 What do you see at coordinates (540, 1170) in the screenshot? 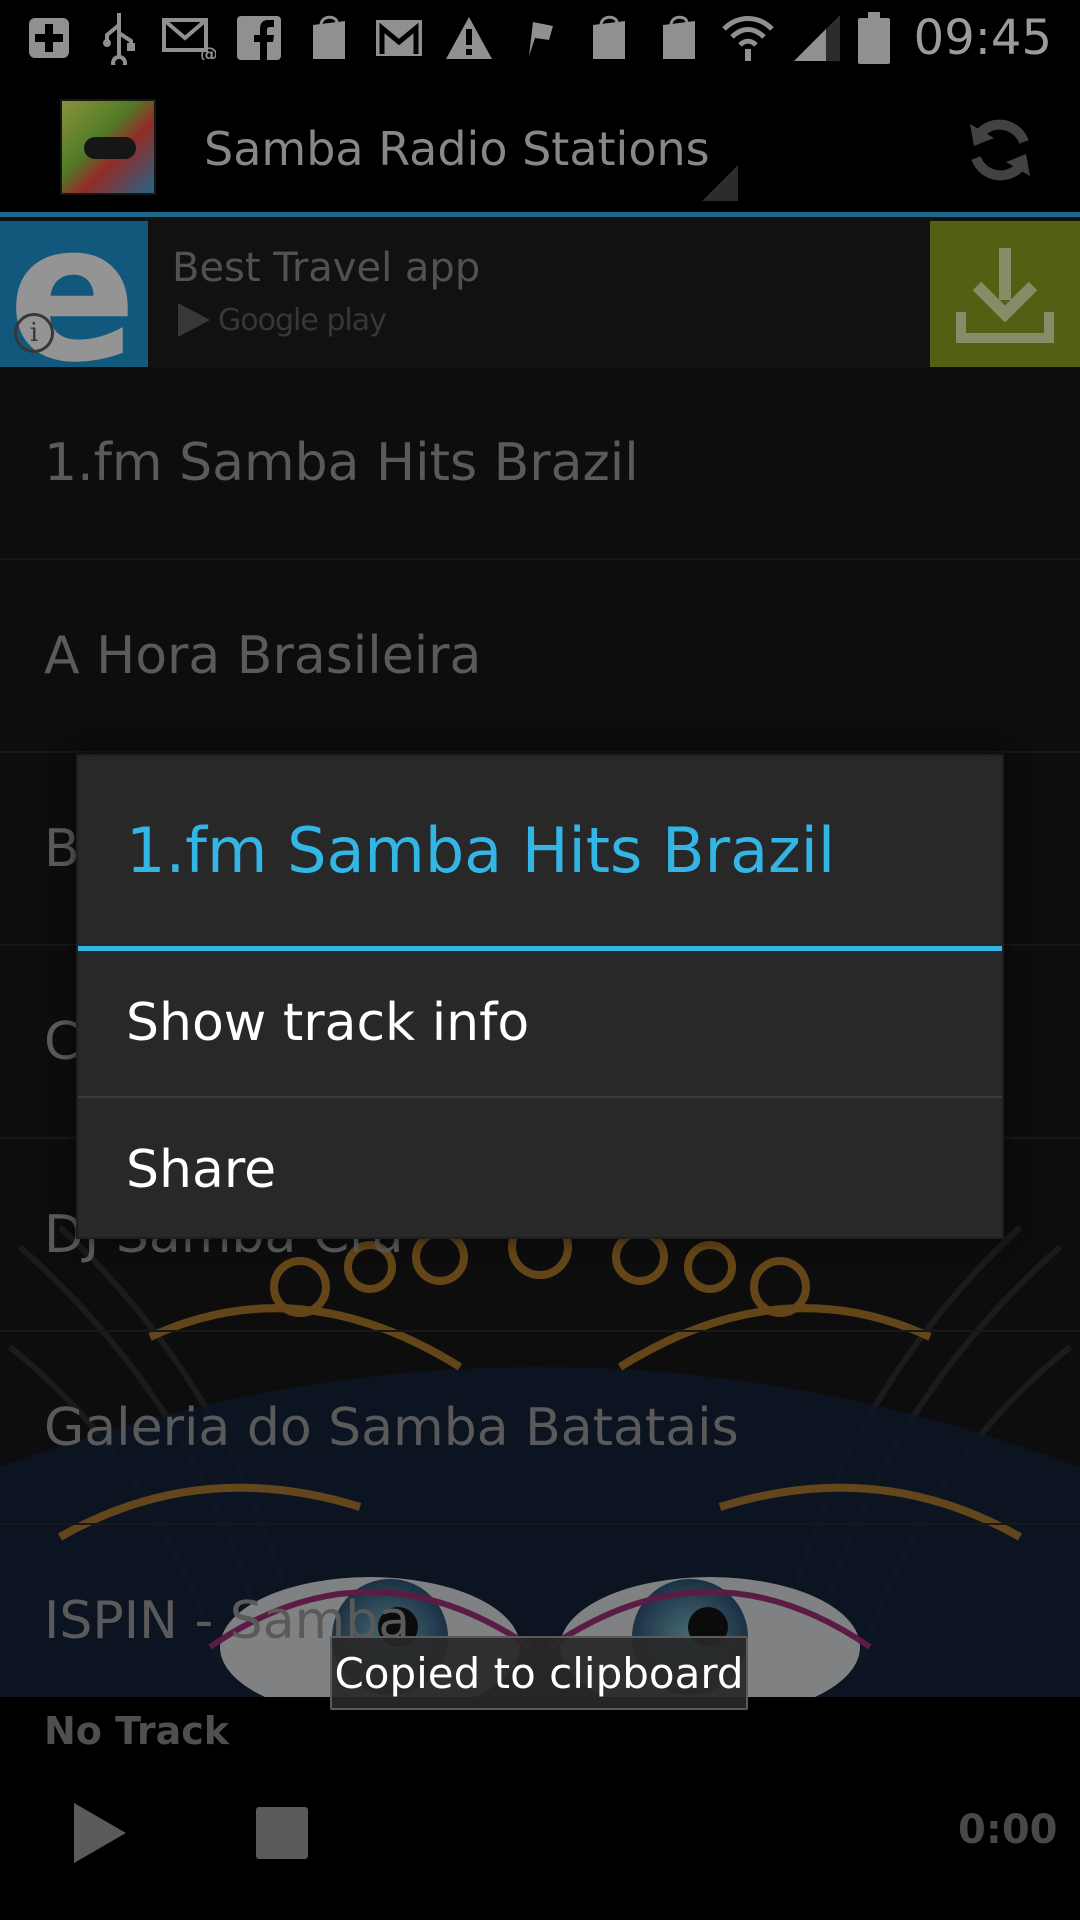
I see `share-option: Share` at bounding box center [540, 1170].